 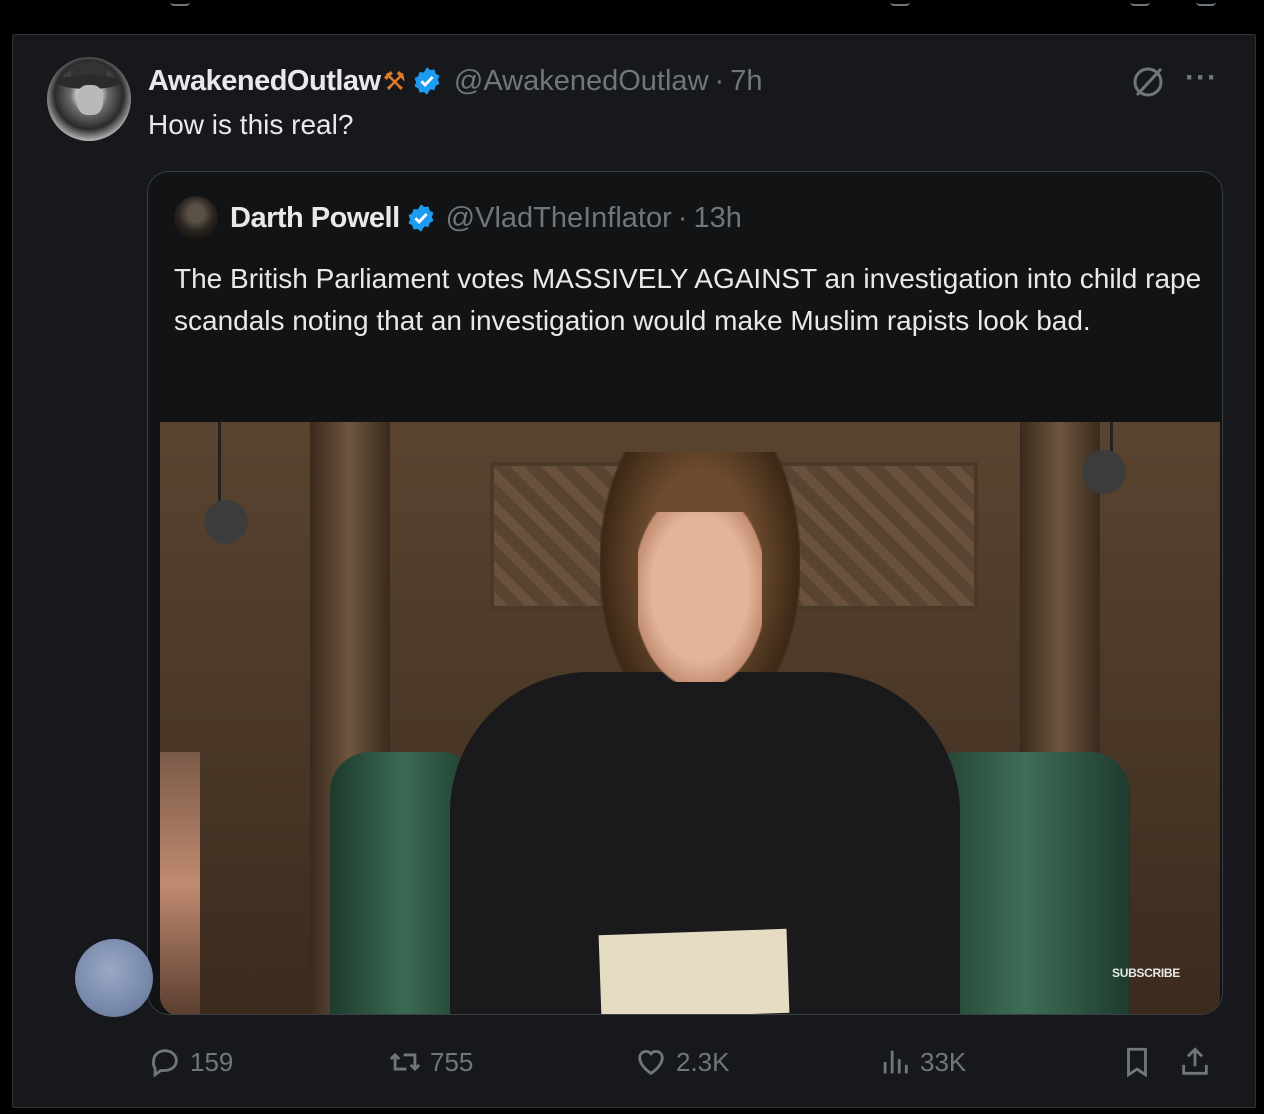 I want to click on repost-count: 755, so click(x=452, y=1061).